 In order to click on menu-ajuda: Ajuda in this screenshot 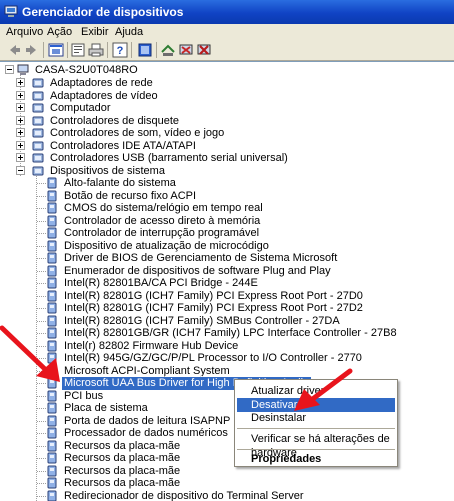, I will do `click(129, 32)`.